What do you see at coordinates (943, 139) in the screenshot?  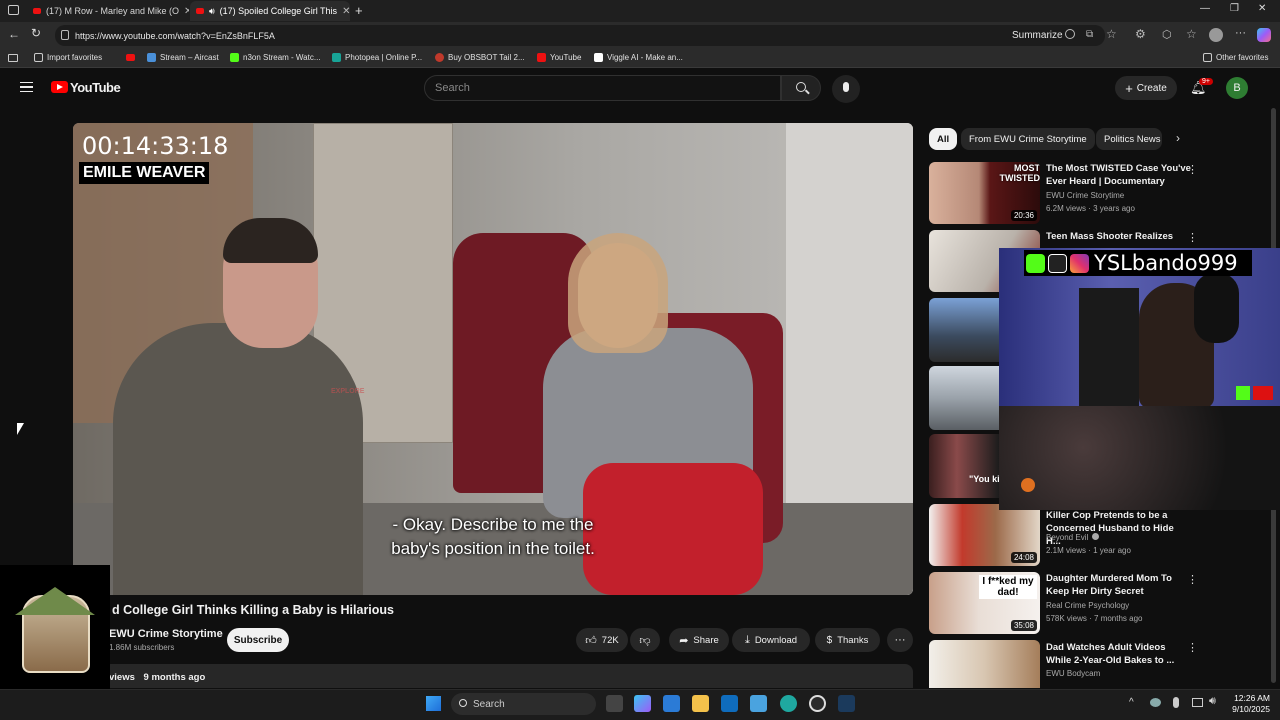 I see `chip-all: All` at bounding box center [943, 139].